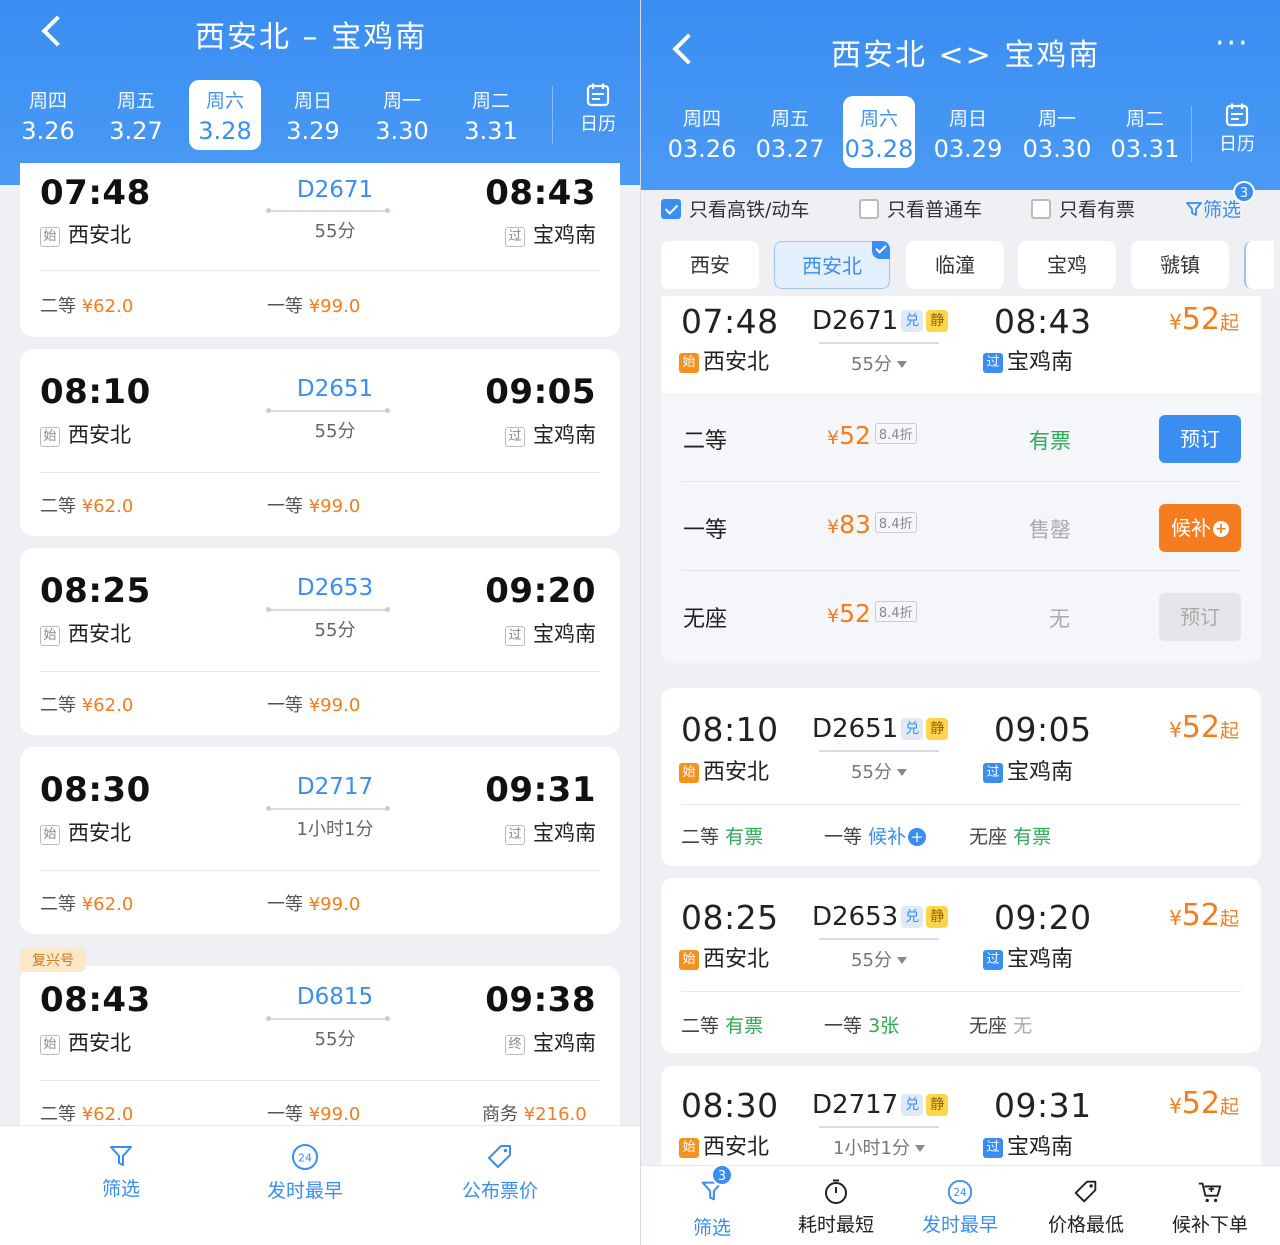 The height and width of the screenshot is (1245, 1280). I want to click on train-number: D2653 兑静, so click(880, 917).